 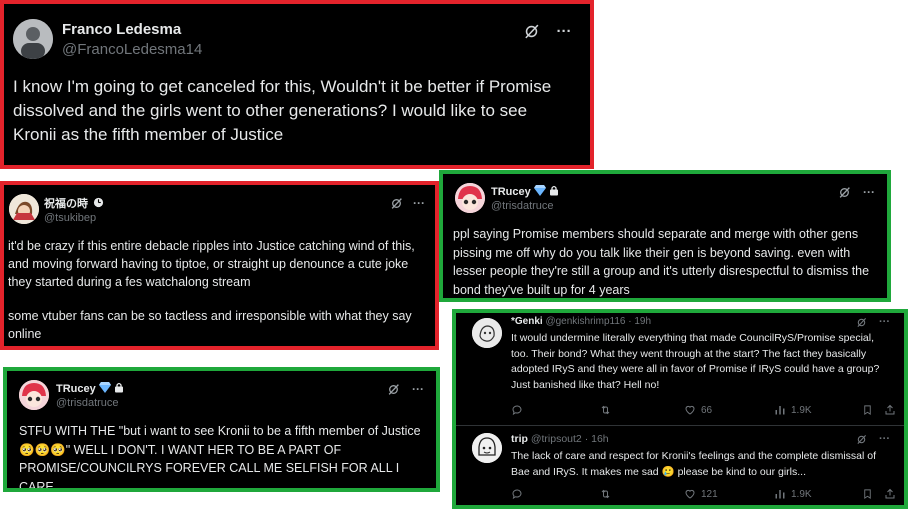 I want to click on display-name: trip, so click(x=519, y=439).